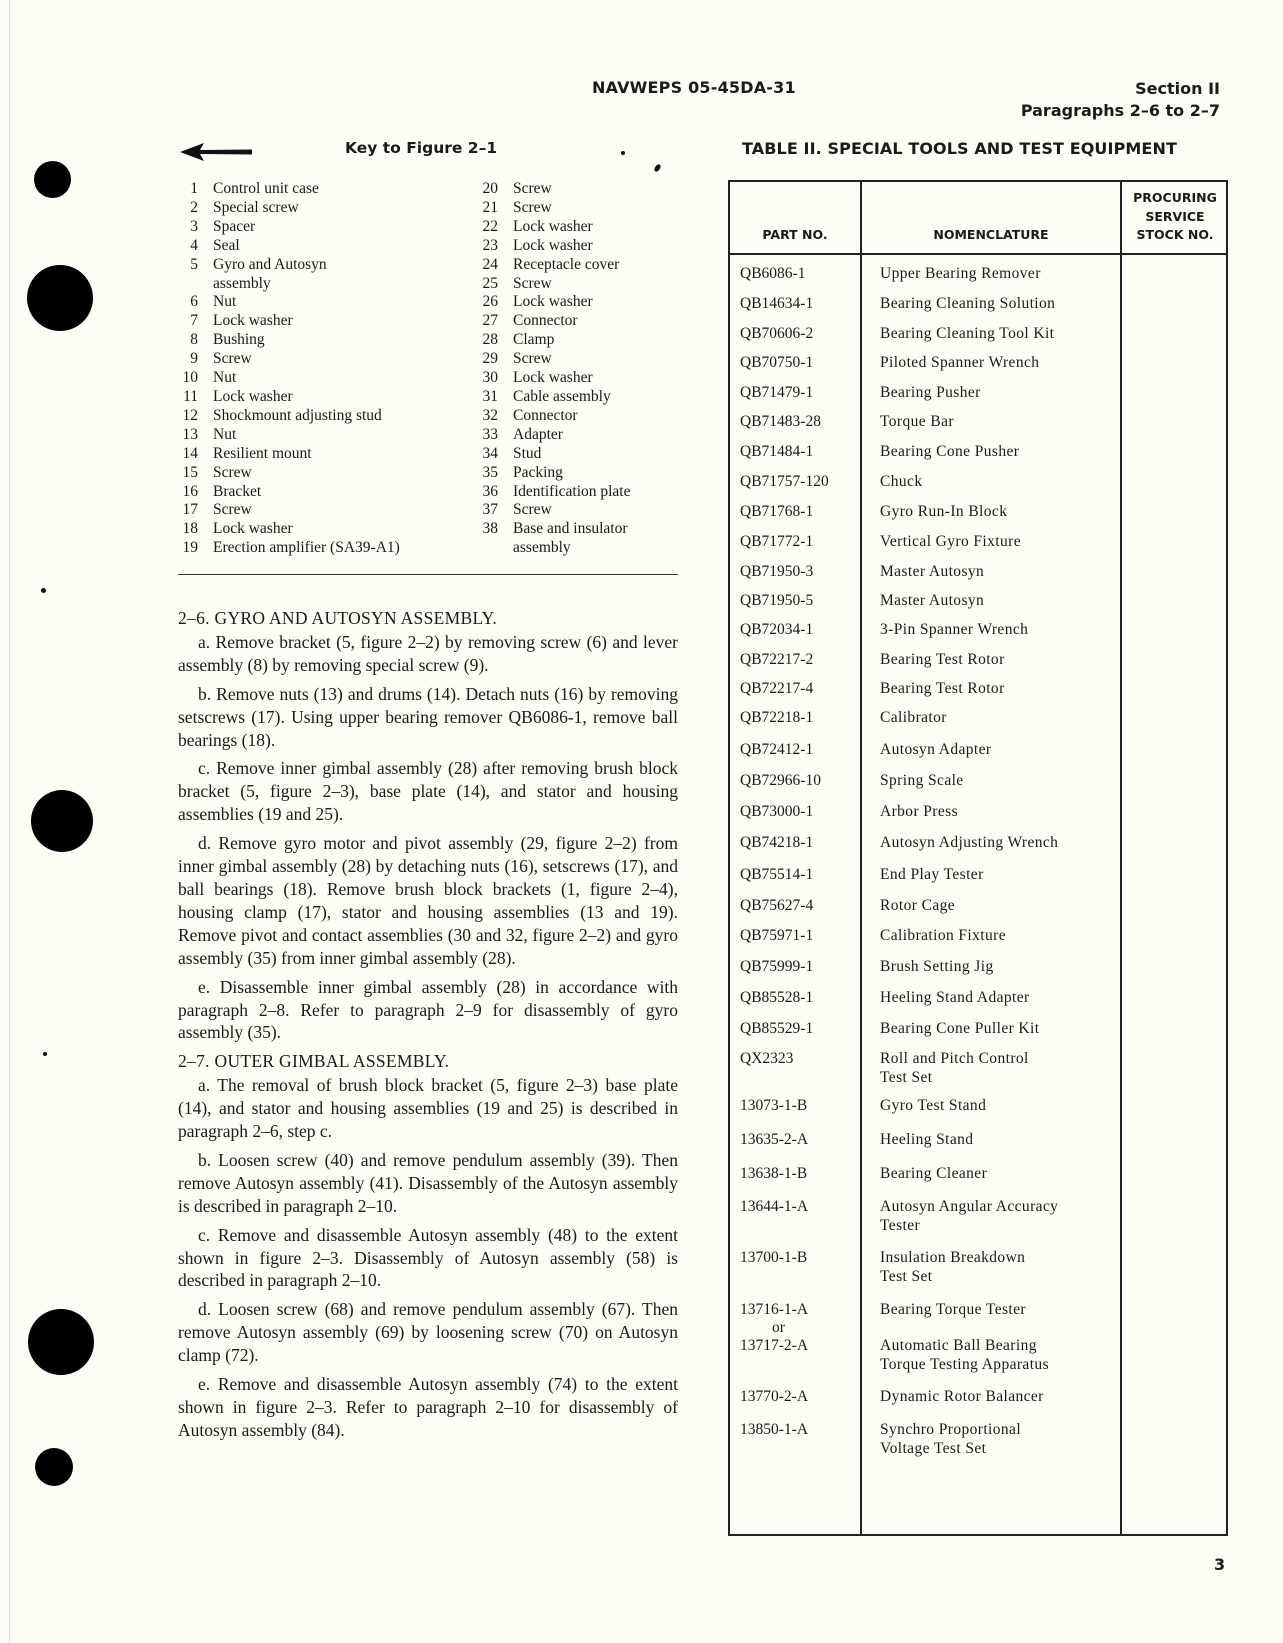  Describe the element at coordinates (774, 1345) in the screenshot. I see `part-number-cell: 13717-2-A` at that location.